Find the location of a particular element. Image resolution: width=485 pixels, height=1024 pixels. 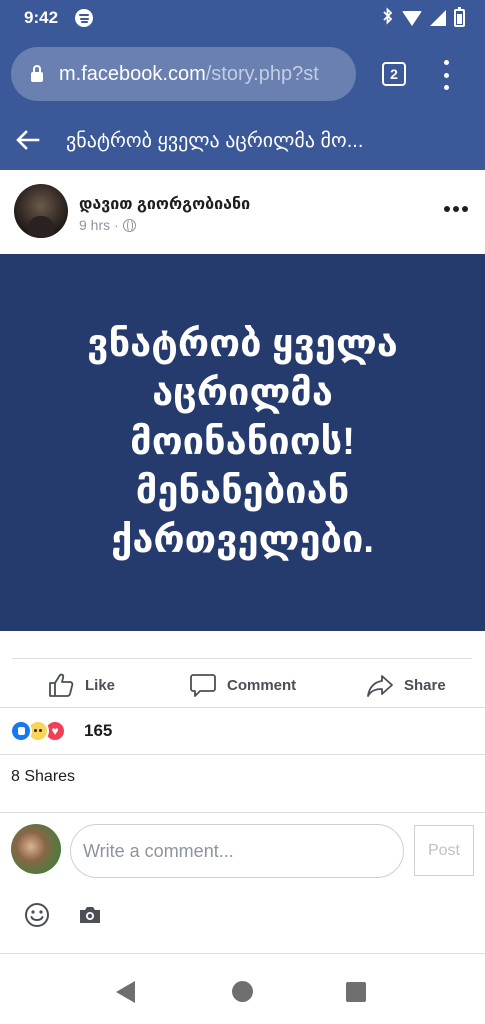

nav-recents-icon is located at coordinates (356, 992).